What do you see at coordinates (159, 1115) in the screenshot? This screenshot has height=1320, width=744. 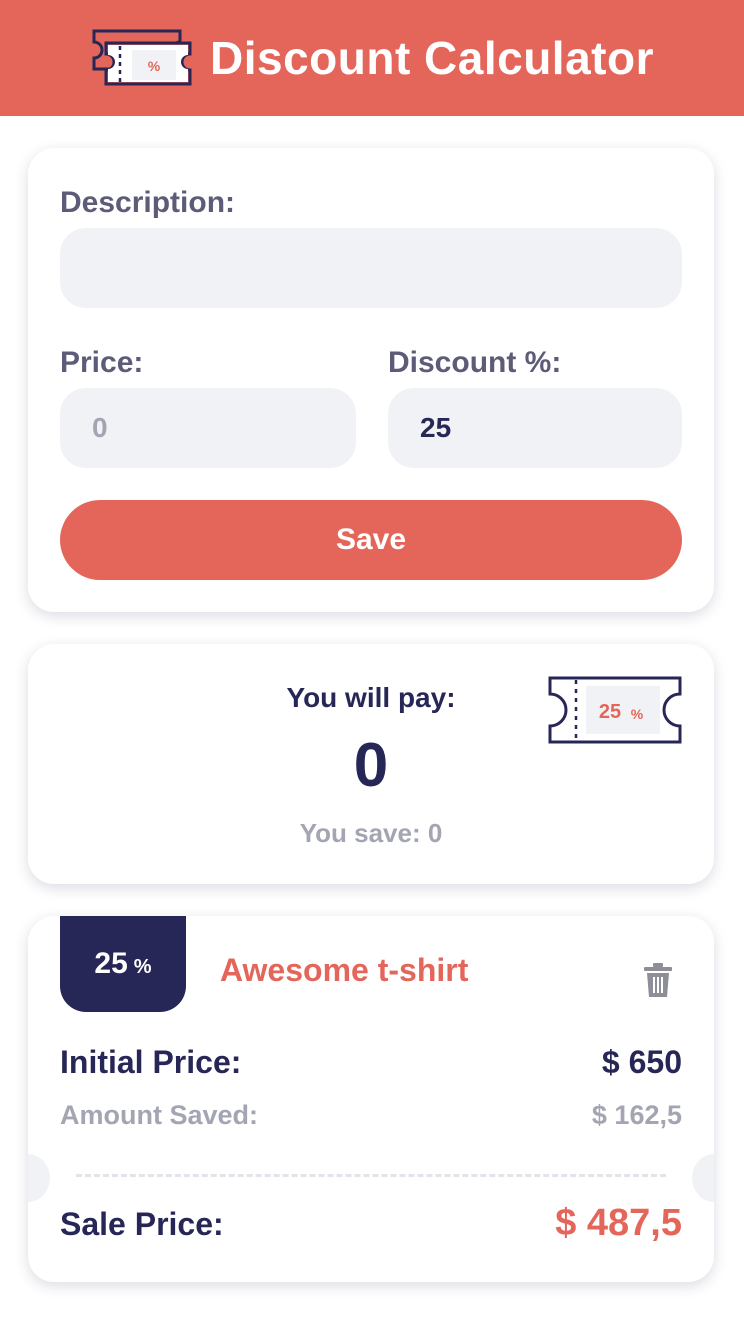 I see `amount-saved-label: Amount Saved:` at bounding box center [159, 1115].